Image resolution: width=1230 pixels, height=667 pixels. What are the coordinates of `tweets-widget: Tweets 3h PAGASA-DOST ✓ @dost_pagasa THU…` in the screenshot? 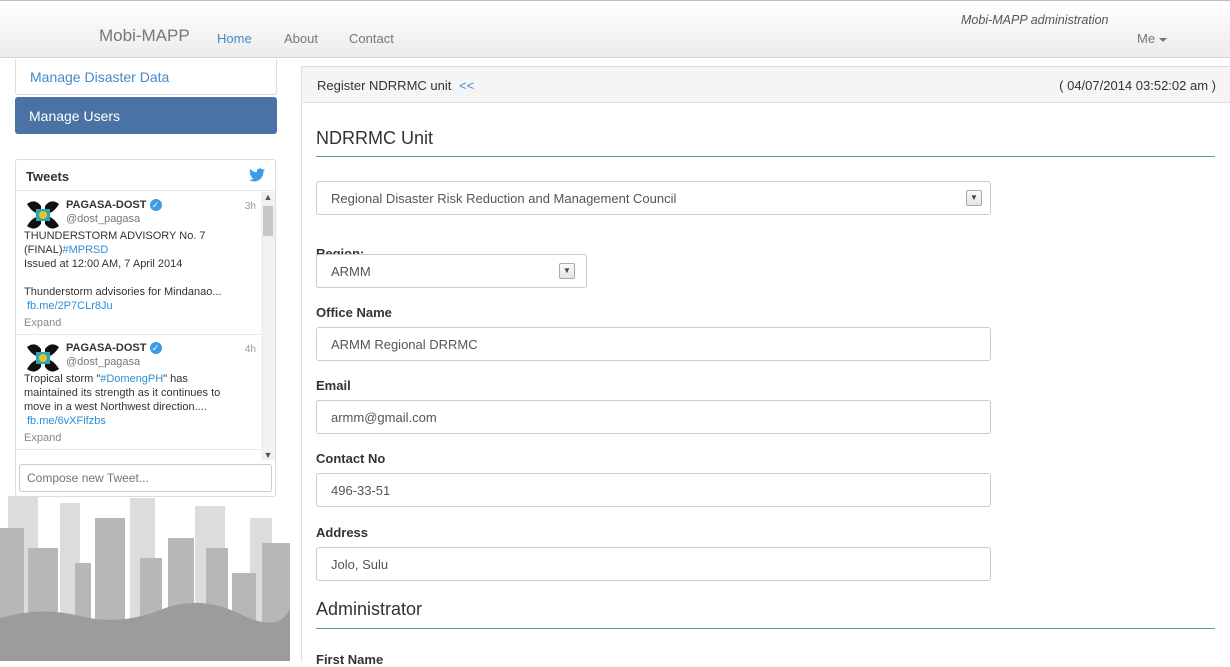 It's located at (145, 328).